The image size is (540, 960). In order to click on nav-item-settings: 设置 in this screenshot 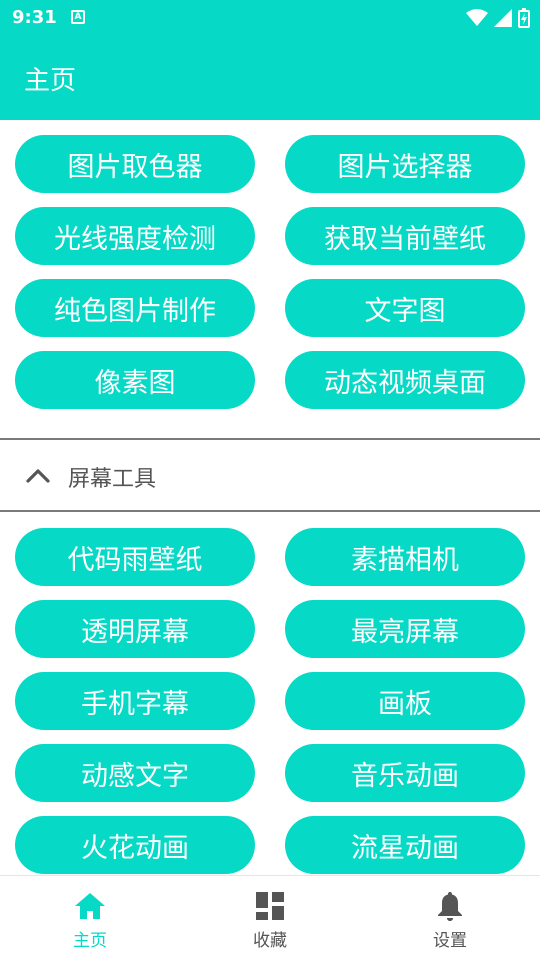, I will do `click(450, 918)`.